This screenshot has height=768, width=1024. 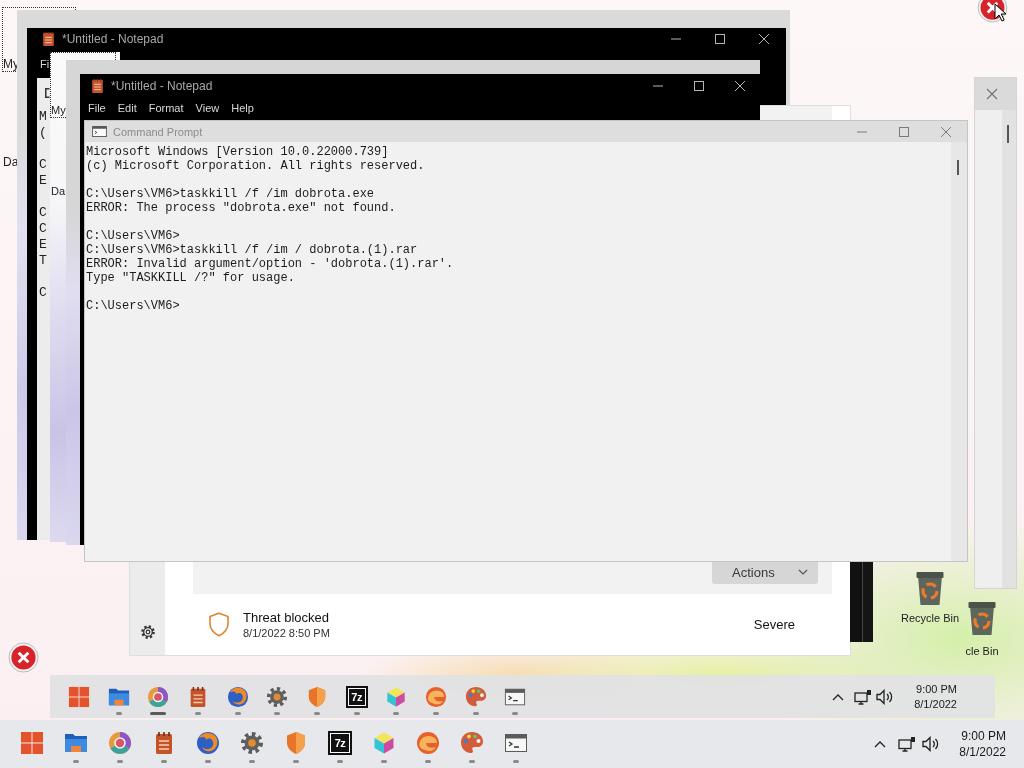 What do you see at coordinates (97, 108) in the screenshot?
I see `menu-item: File` at bounding box center [97, 108].